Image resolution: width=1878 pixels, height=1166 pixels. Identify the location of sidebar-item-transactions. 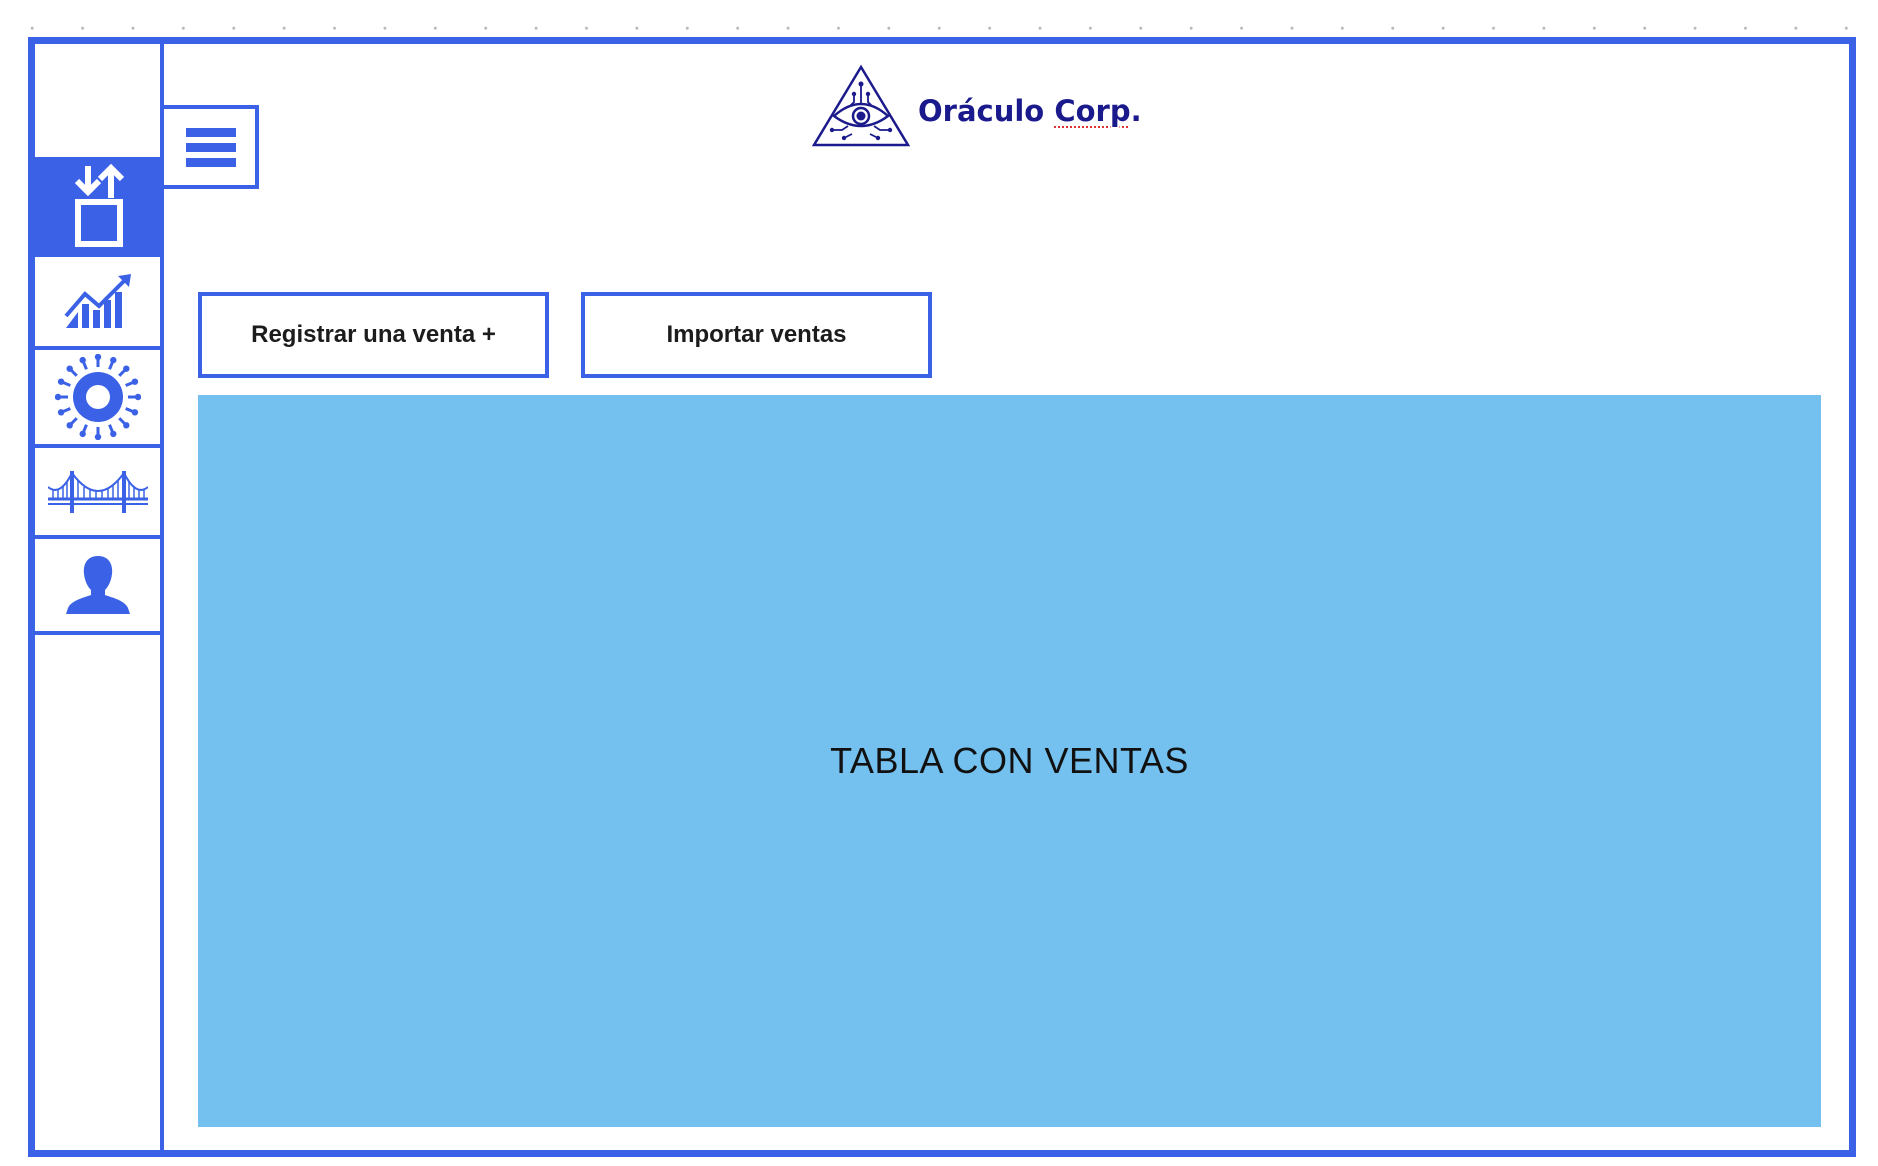
(97, 209).